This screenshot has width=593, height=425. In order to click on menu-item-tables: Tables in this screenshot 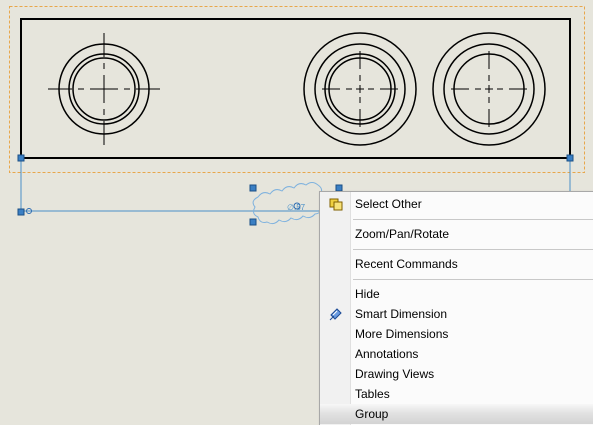, I will do `click(456, 394)`.